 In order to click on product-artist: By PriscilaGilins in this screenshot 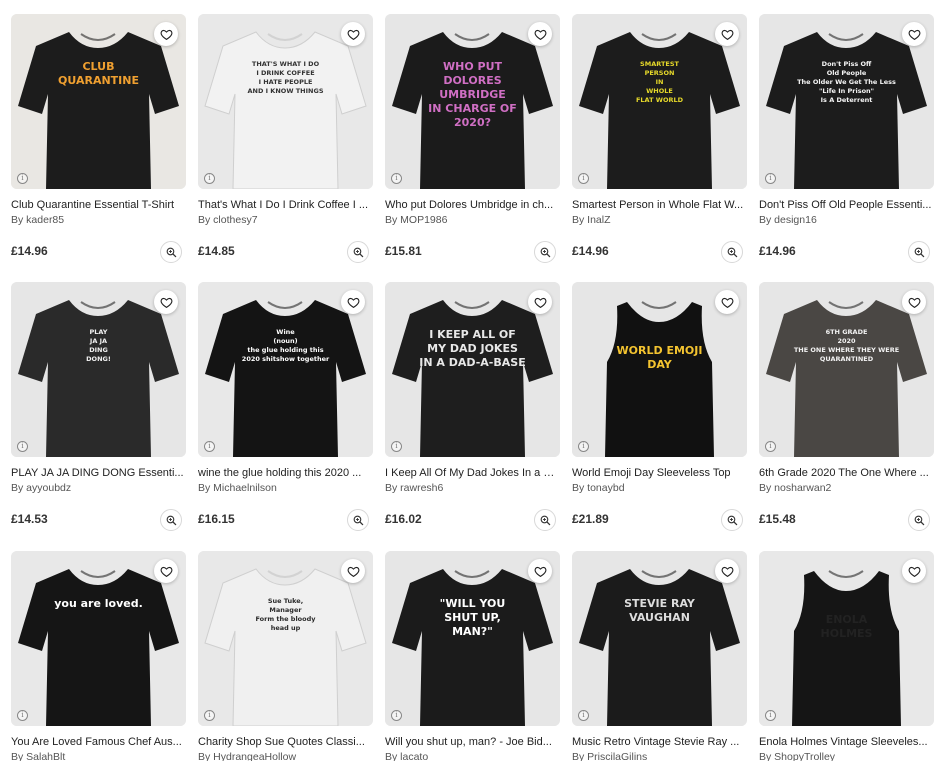, I will do `click(659, 755)`.